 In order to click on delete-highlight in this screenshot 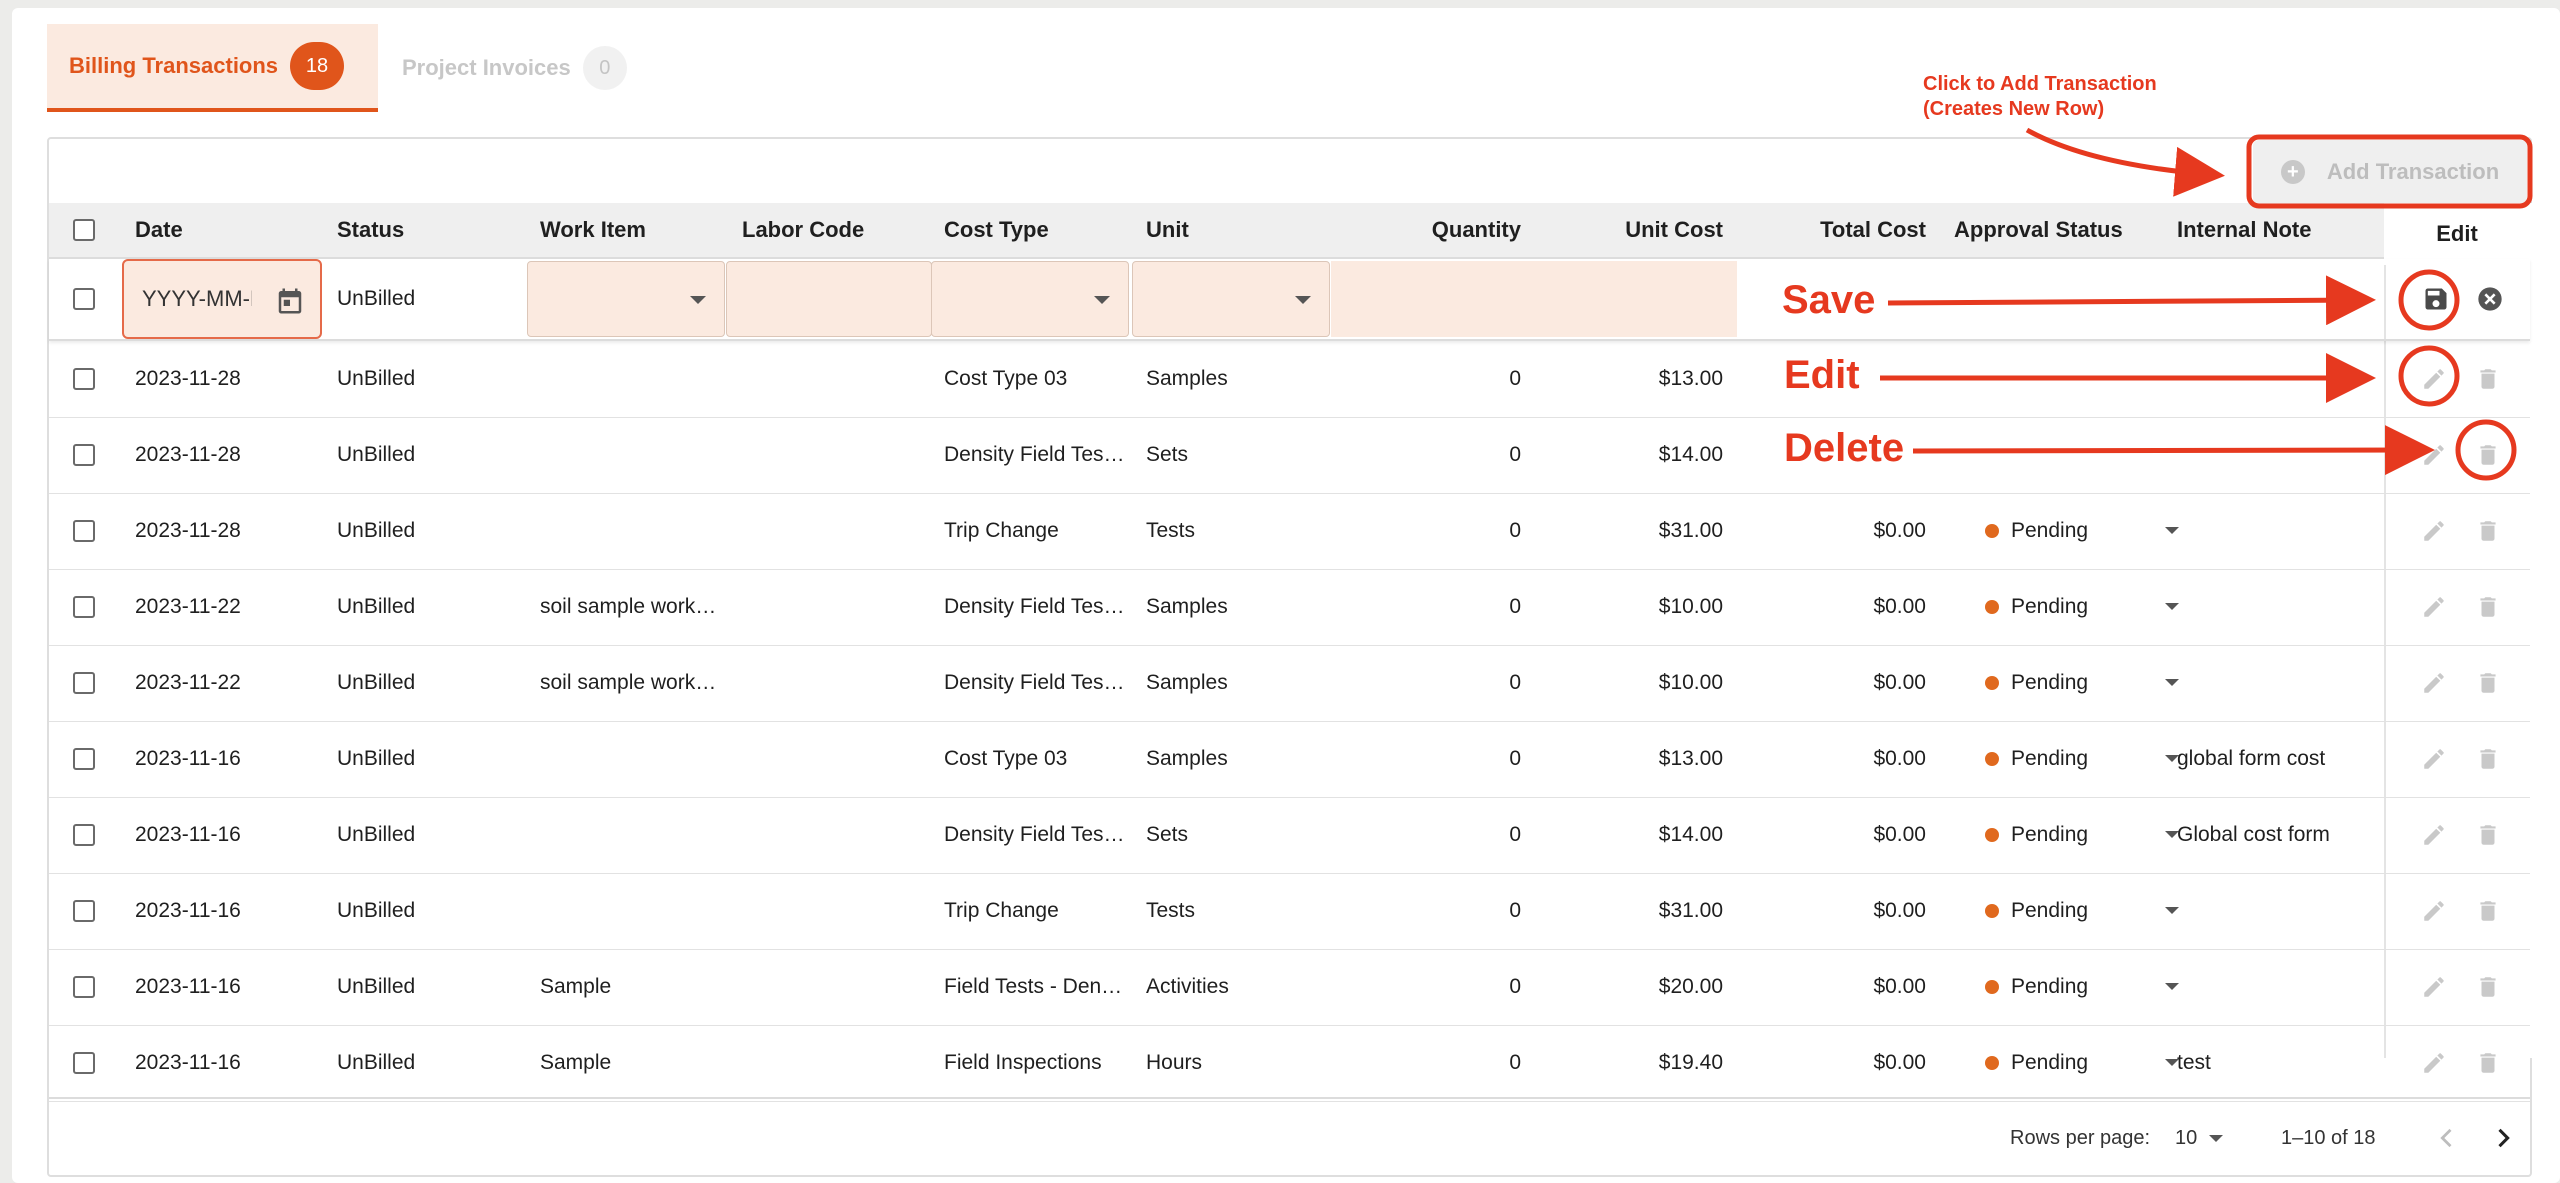, I will do `click(2486, 450)`.